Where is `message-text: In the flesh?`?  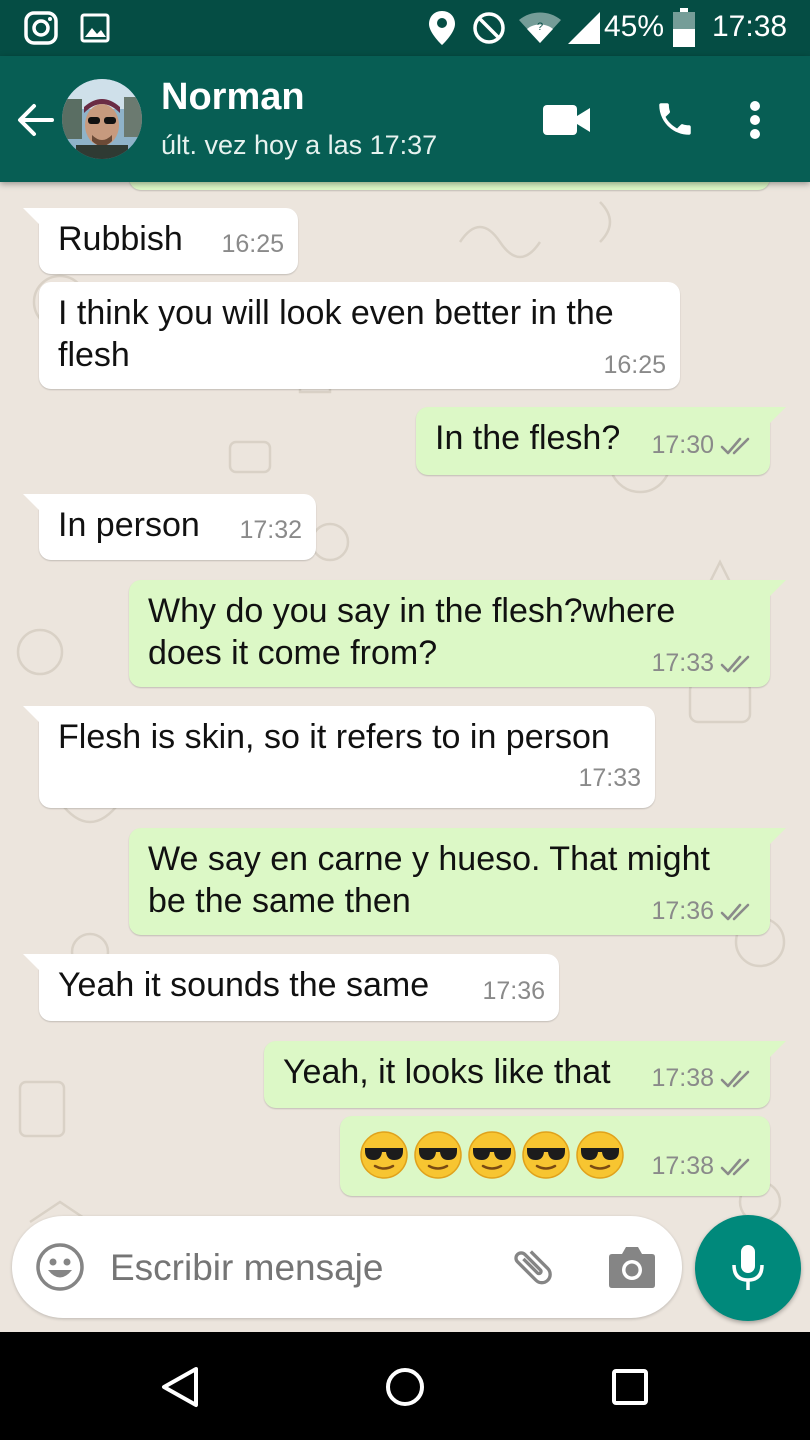
message-text: In the flesh? is located at coordinates (527, 438).